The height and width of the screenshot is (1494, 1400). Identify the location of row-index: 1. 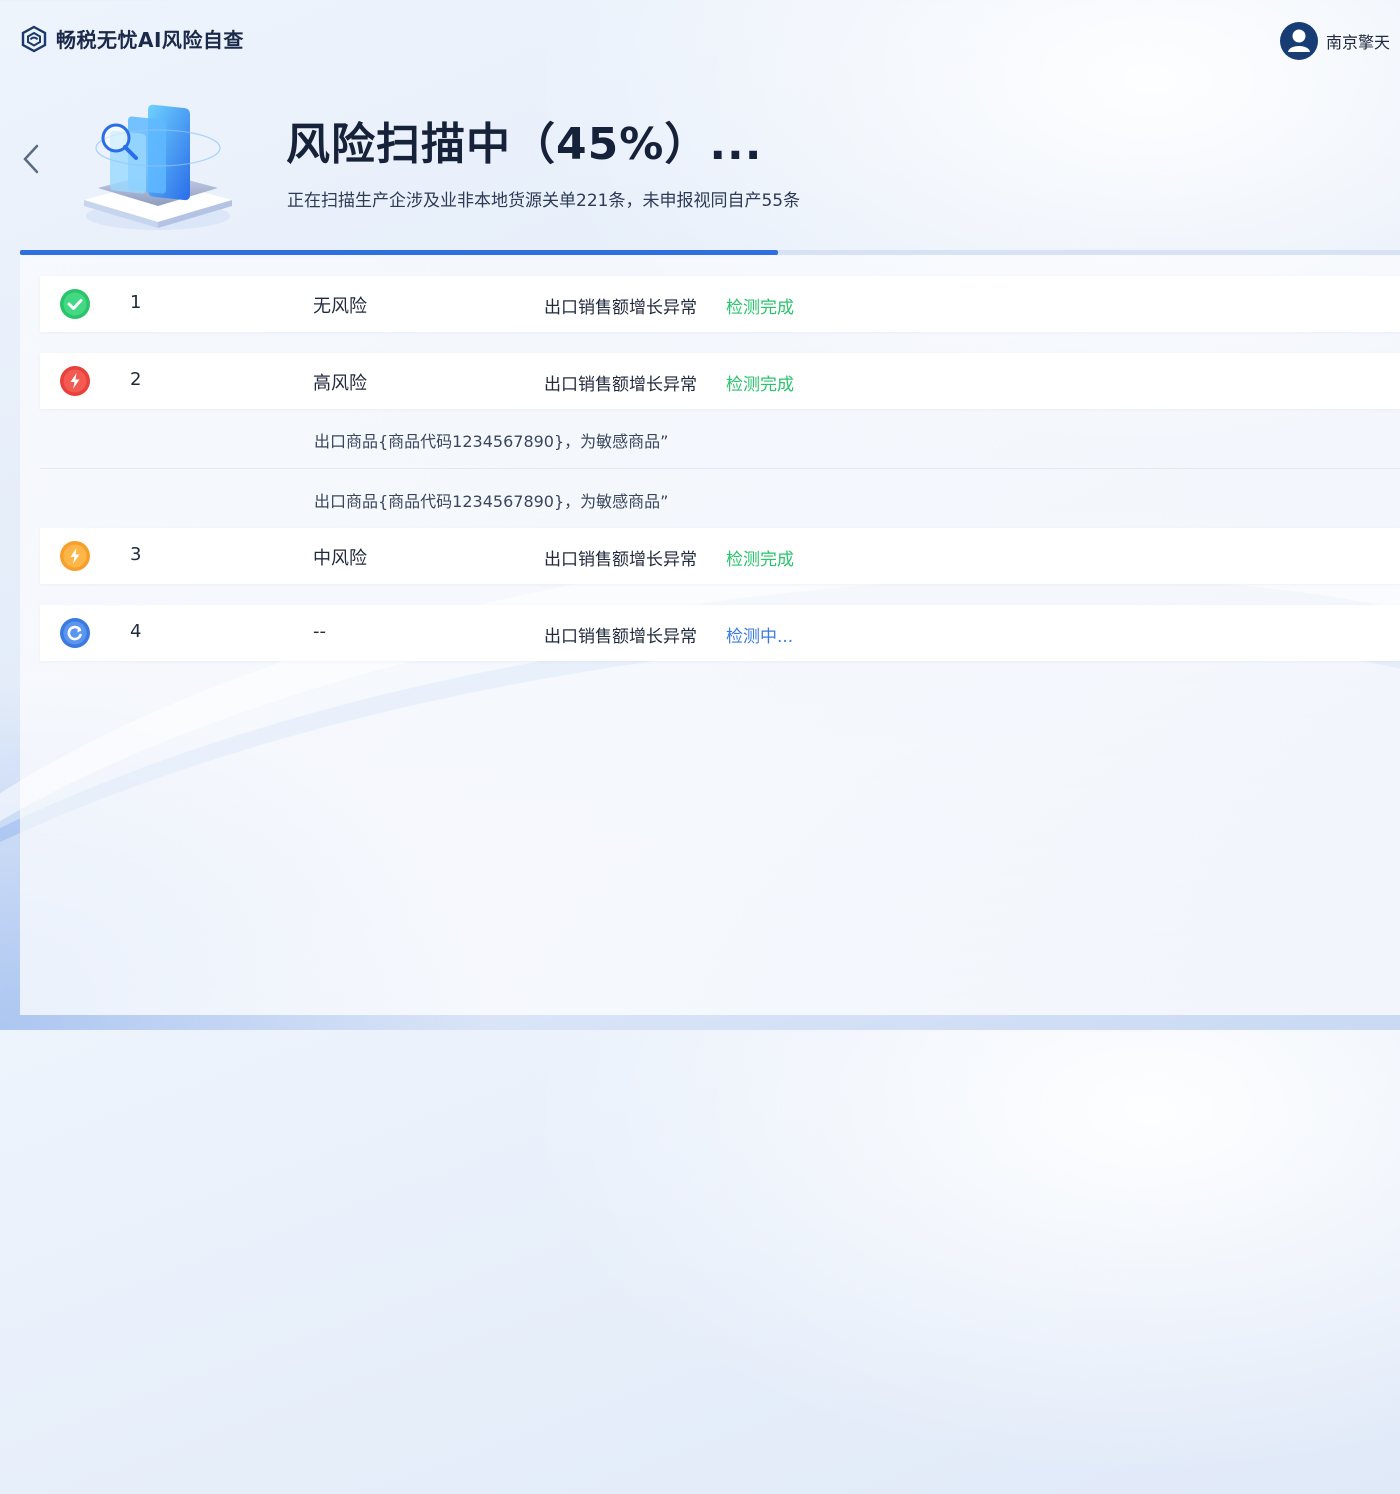
(136, 302).